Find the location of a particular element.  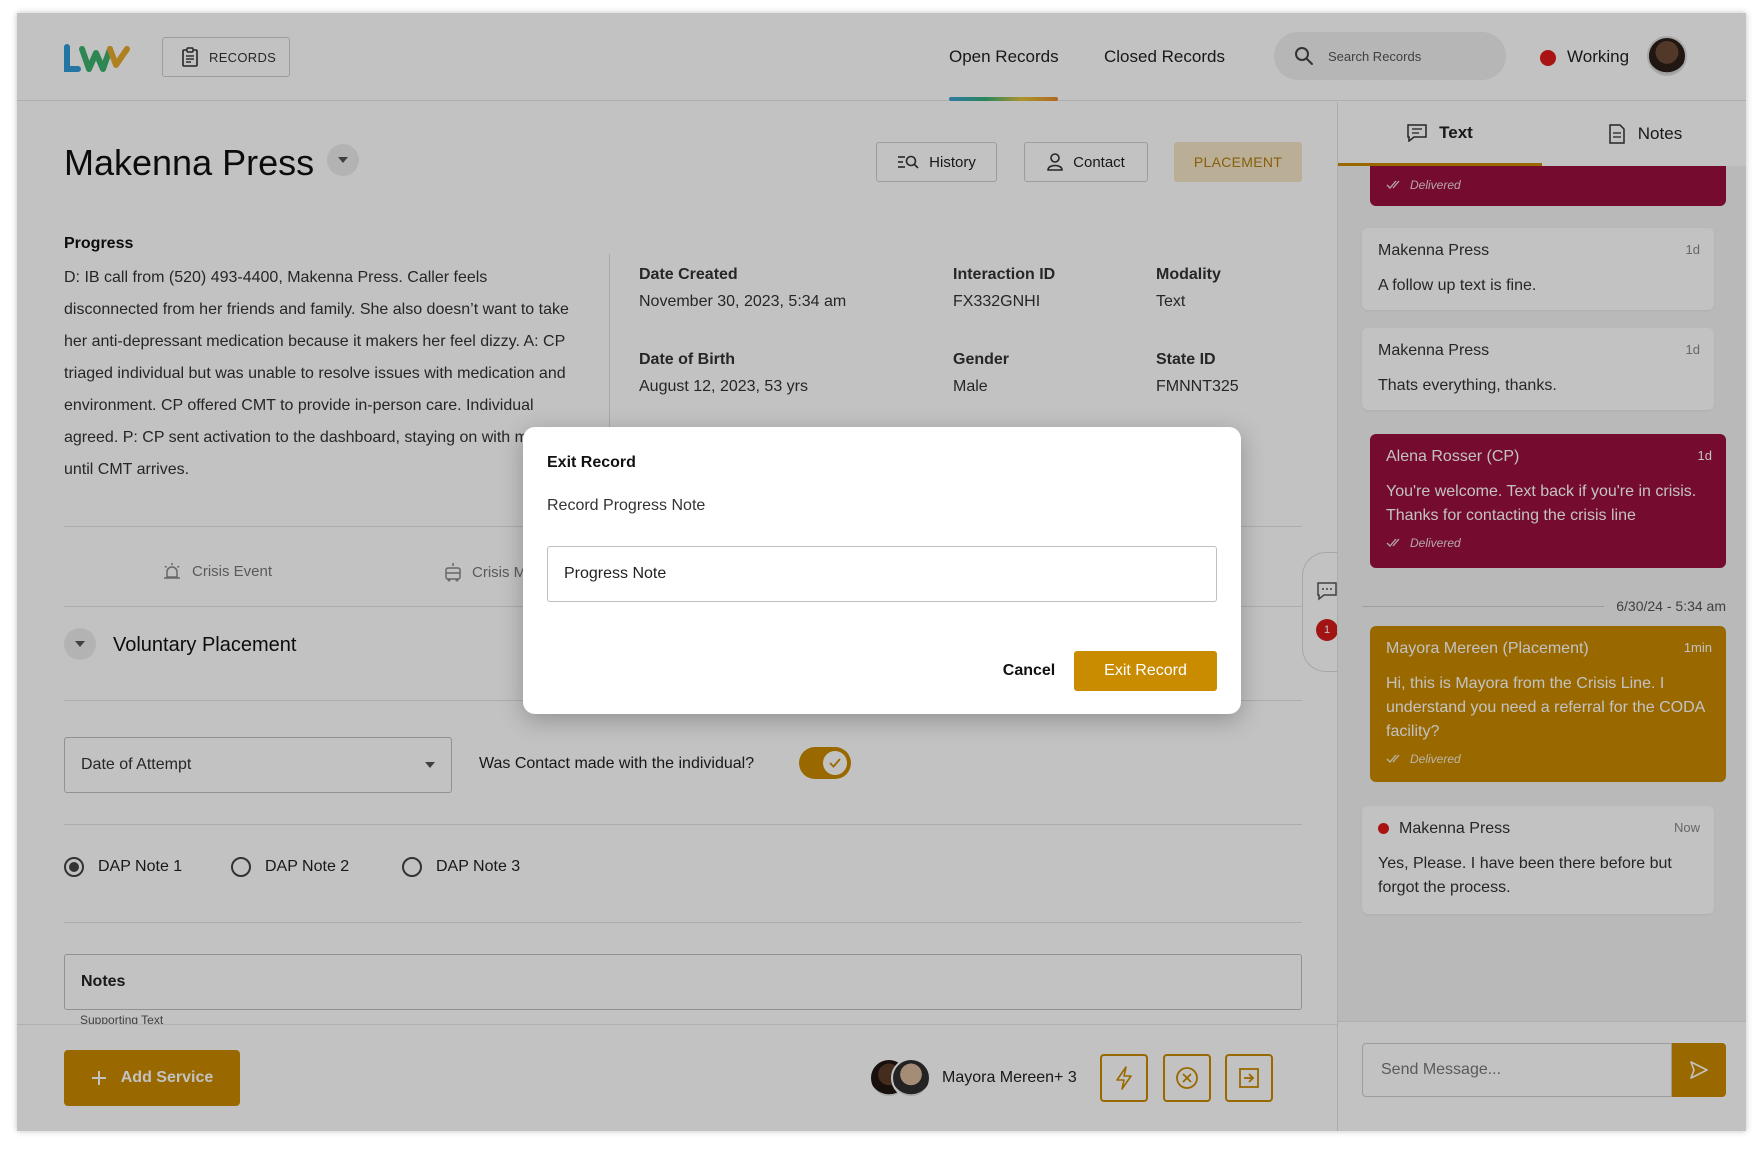

dialog-subtitle: Record Progress Note is located at coordinates (626, 505).